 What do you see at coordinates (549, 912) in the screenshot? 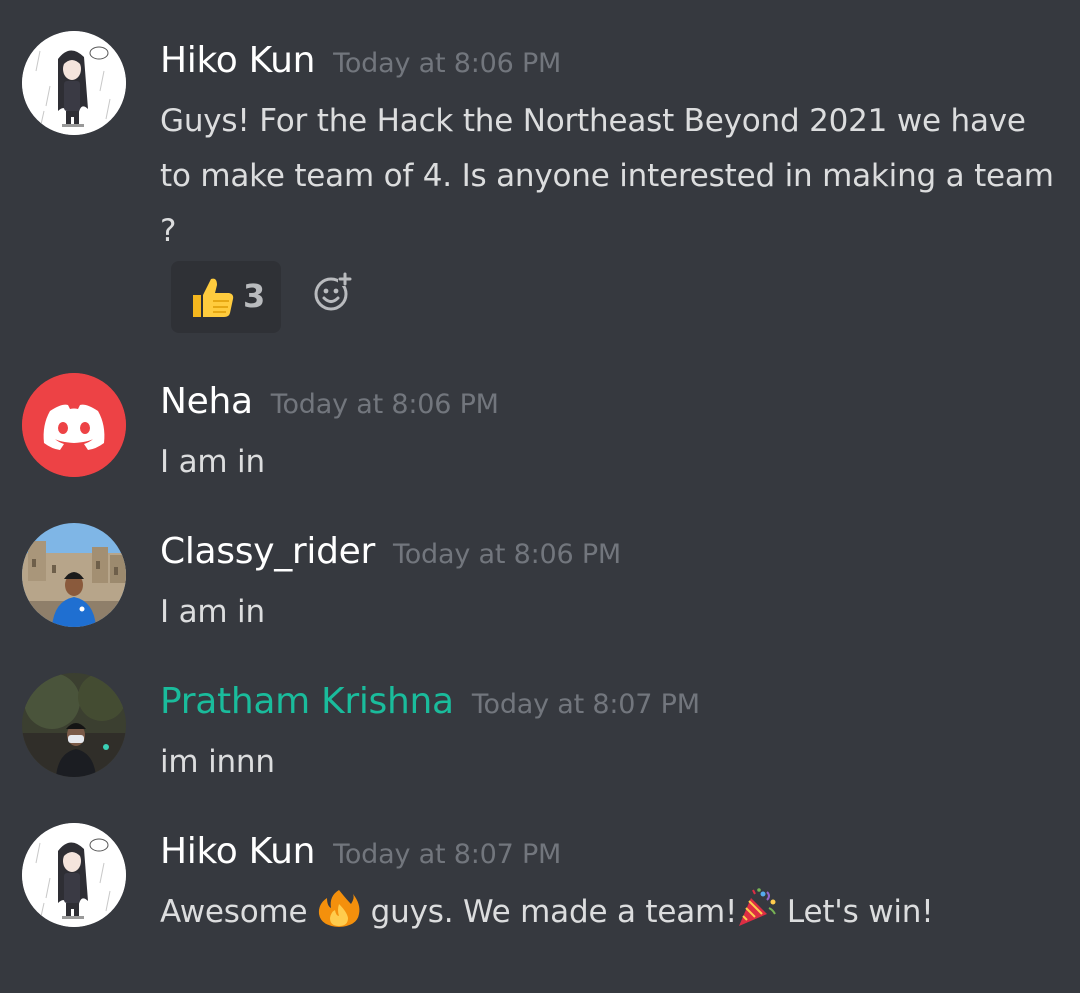
I see `message-text-part: guys. We made a team!` at bounding box center [549, 912].